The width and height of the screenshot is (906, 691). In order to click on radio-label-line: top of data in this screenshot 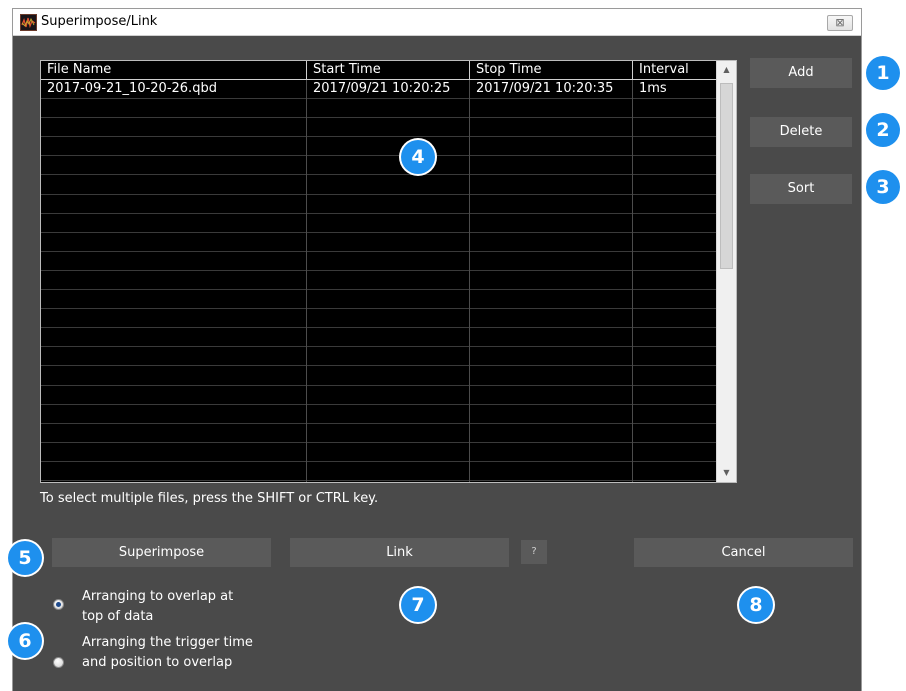, I will do `click(118, 616)`.